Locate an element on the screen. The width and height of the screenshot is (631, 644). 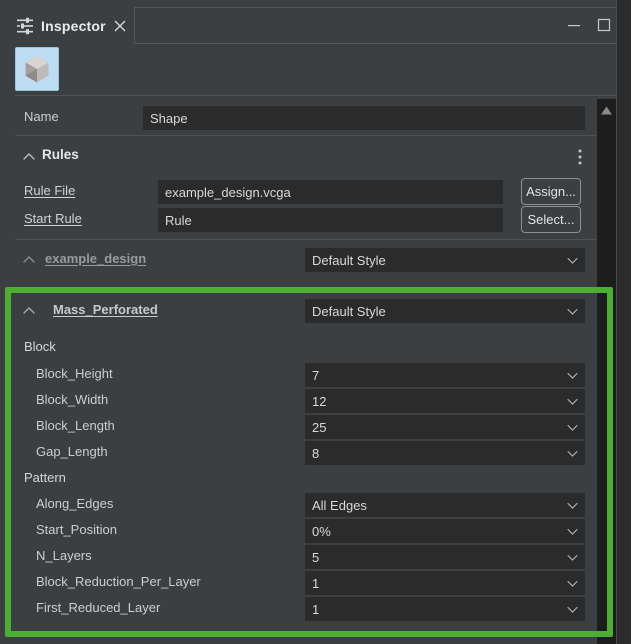
name-value-field: Shape is located at coordinates (364, 118).